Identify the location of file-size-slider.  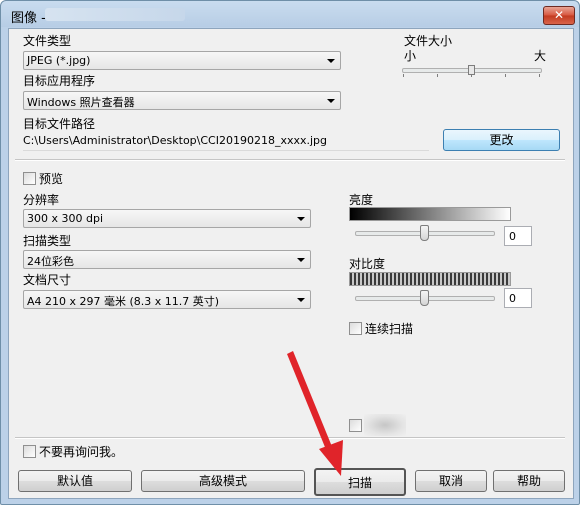
(472, 70).